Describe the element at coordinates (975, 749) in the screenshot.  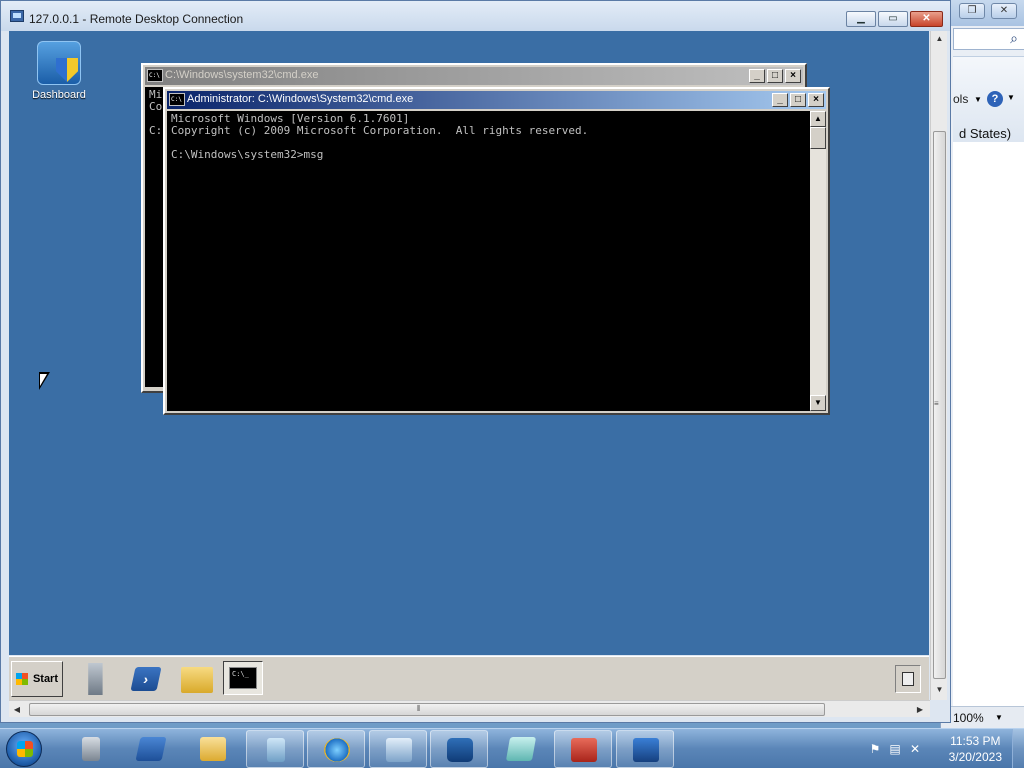
I see `clock: 11:53 PM 3/20/2023` at that location.